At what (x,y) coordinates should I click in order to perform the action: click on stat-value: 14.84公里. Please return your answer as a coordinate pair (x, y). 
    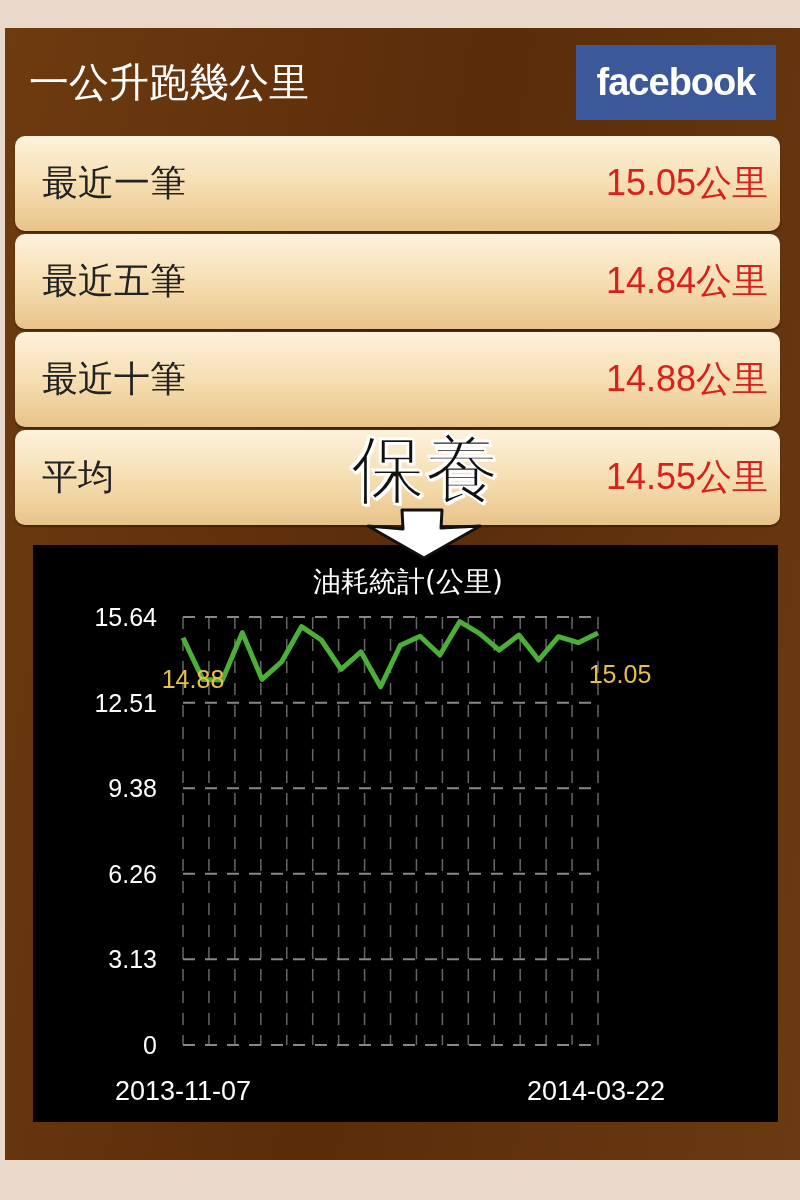
    Looking at the image, I should click on (686, 281).